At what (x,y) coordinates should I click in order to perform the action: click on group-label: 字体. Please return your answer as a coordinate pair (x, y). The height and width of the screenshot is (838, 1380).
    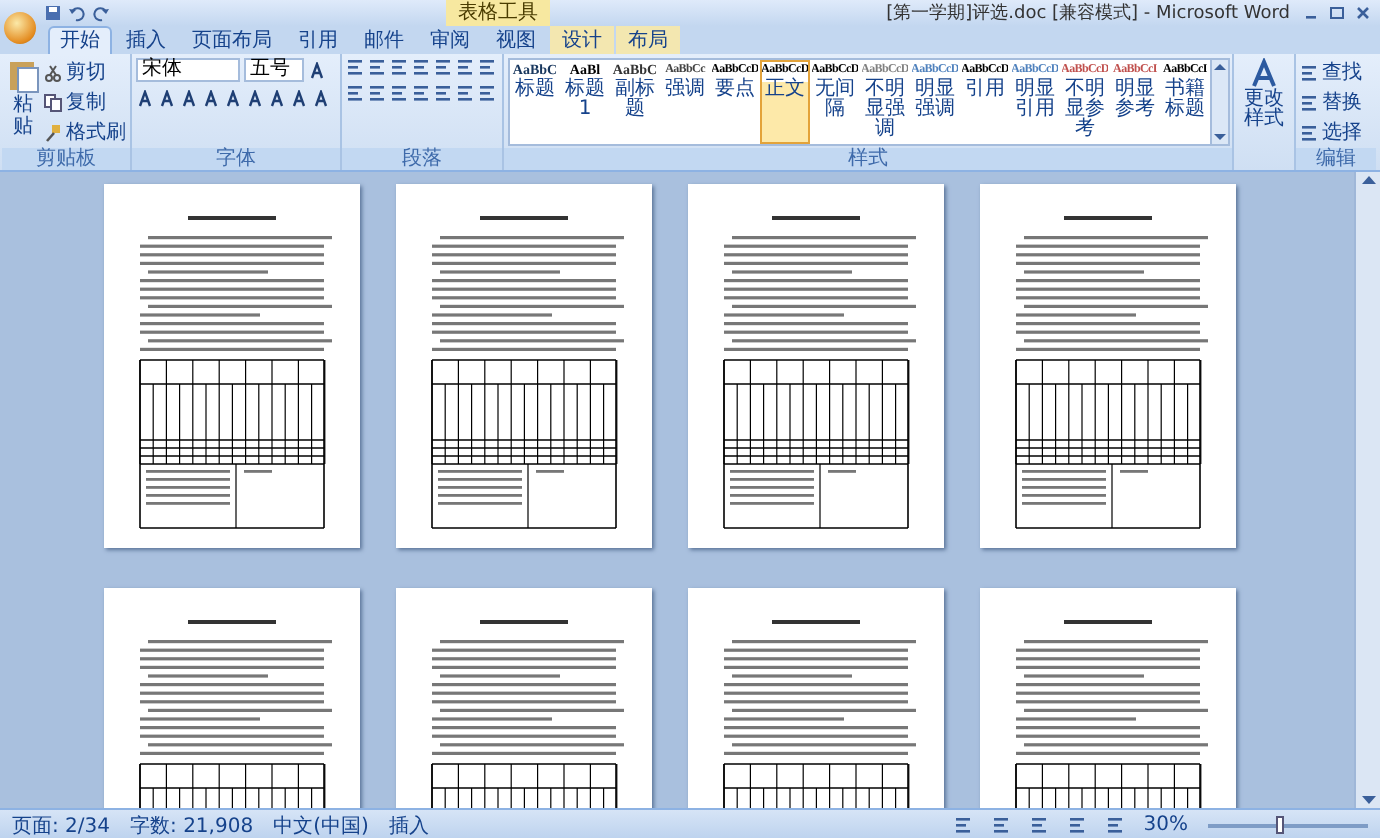
    Looking at the image, I should click on (236, 159).